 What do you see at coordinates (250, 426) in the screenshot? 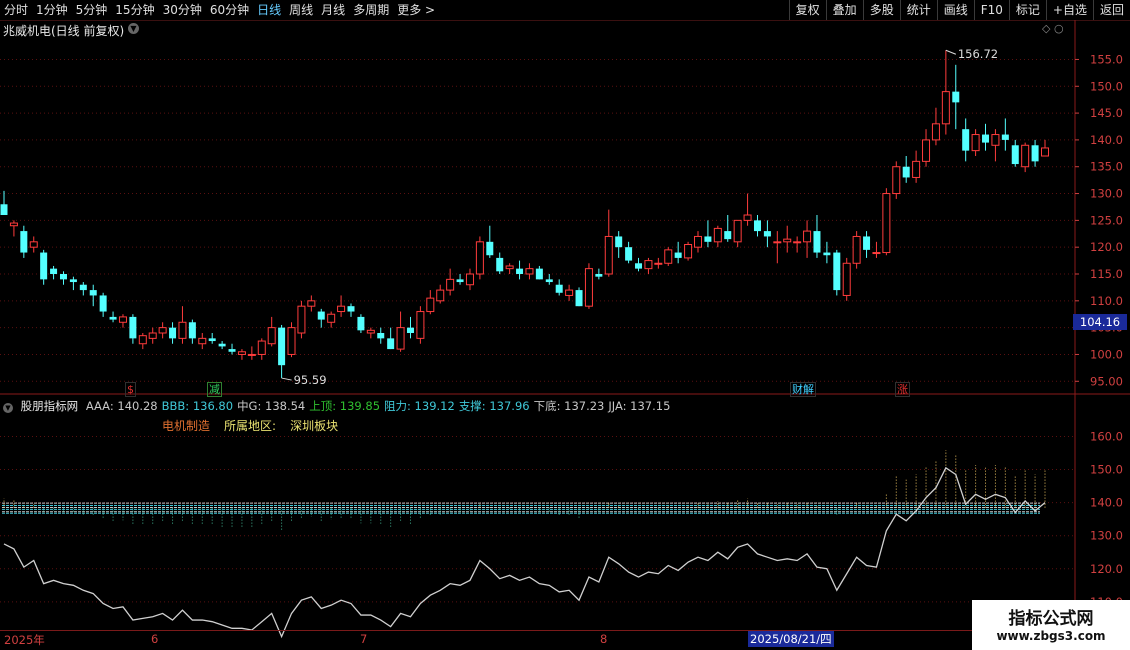
I see `indicator-sub-label: 所属地区:` at bounding box center [250, 426].